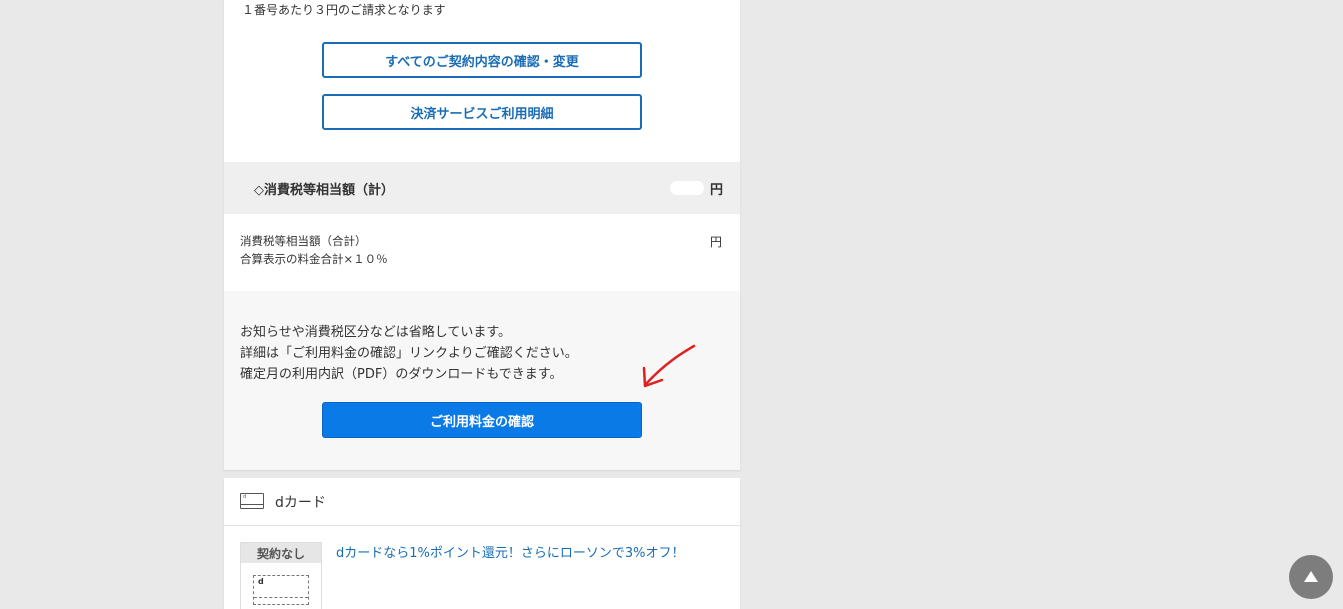 This screenshot has height=609, width=1343. I want to click on dcard-promo-link: dカードなら1%ポイント還元！さらにローソンで3%オフ！, so click(510, 551).